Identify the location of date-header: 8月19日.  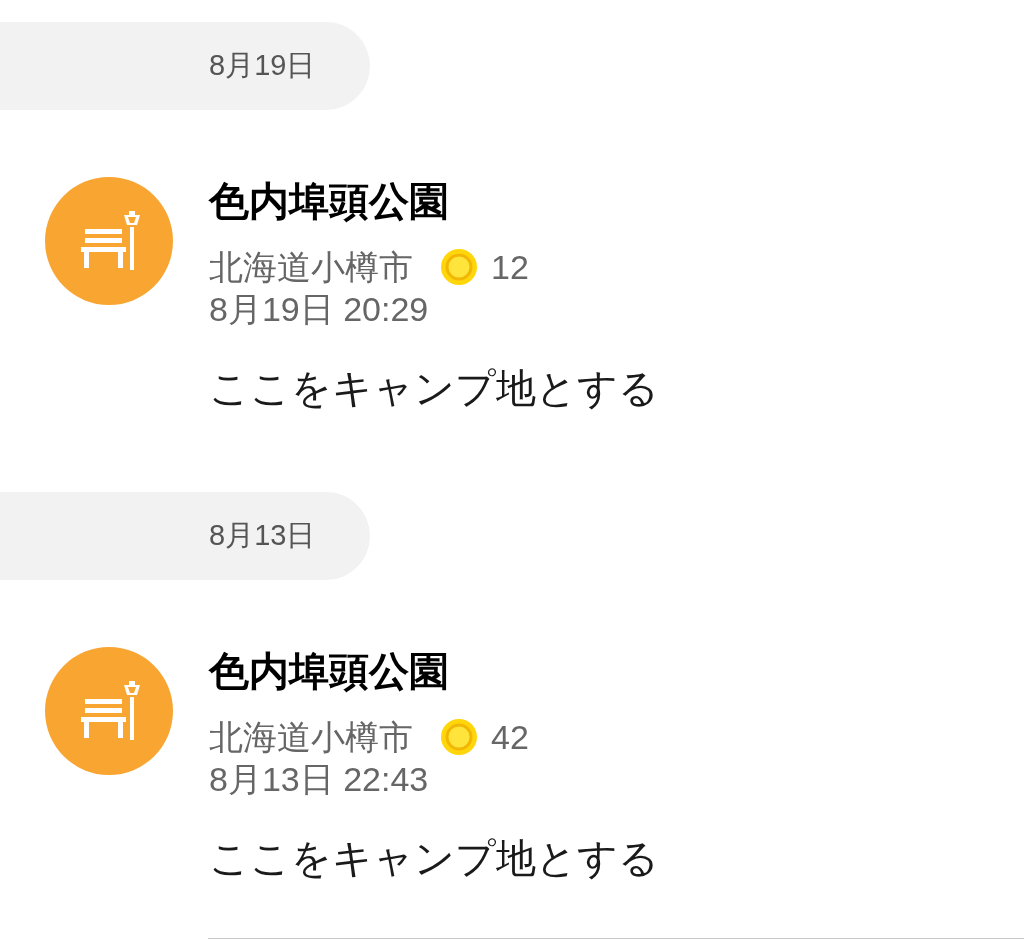
(185, 66).